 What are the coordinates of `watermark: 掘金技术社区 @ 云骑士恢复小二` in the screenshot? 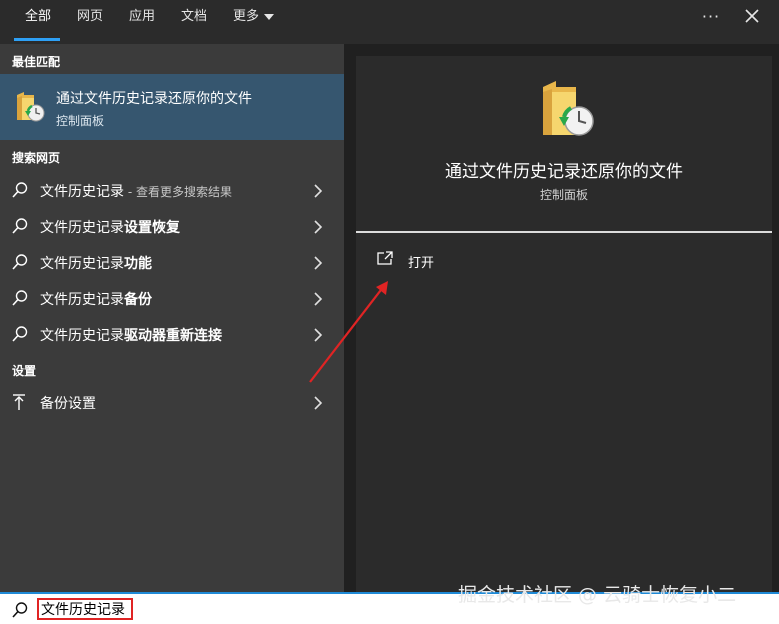 It's located at (597, 595).